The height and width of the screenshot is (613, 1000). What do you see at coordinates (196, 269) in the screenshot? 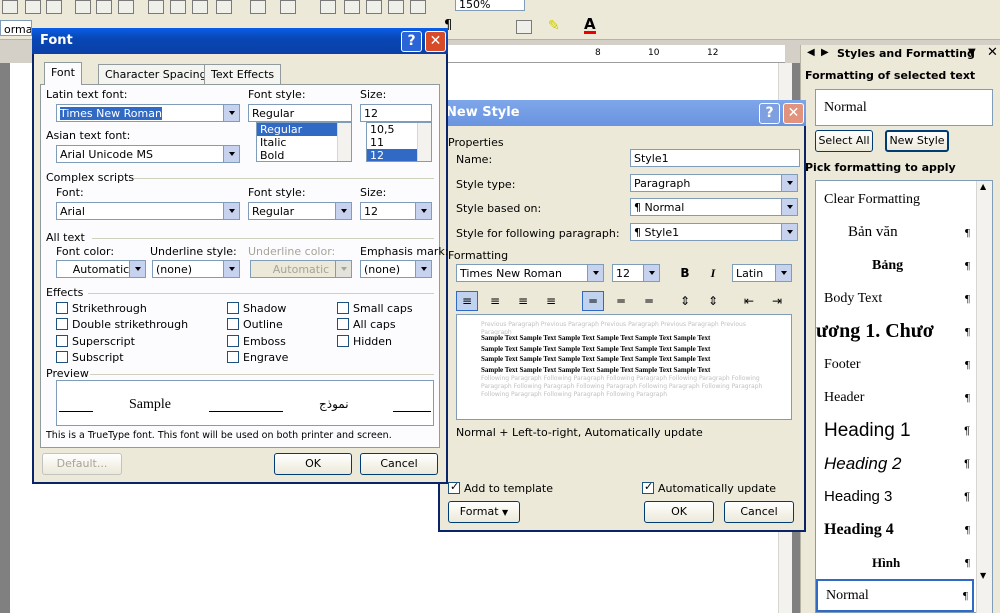
I see `underline-style-select: (none)` at bounding box center [196, 269].